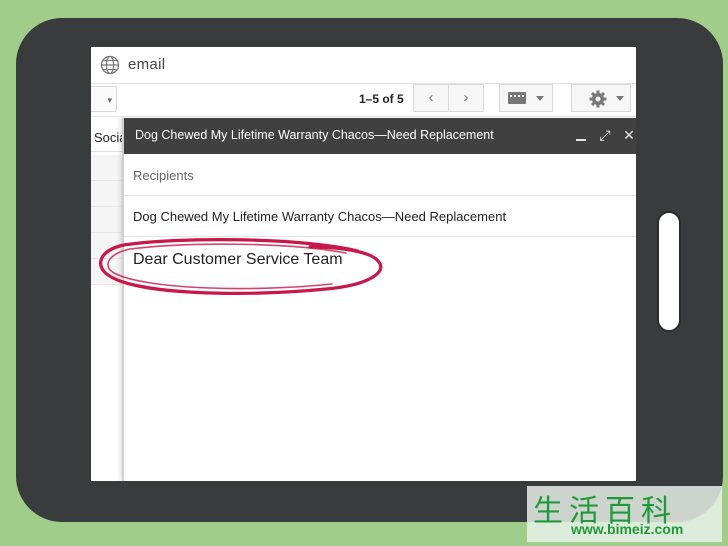 Image resolution: width=728 pixels, height=546 pixels. What do you see at coordinates (627, 529) in the screenshot?
I see `watermark-url: www.bimeiz.com` at bounding box center [627, 529].